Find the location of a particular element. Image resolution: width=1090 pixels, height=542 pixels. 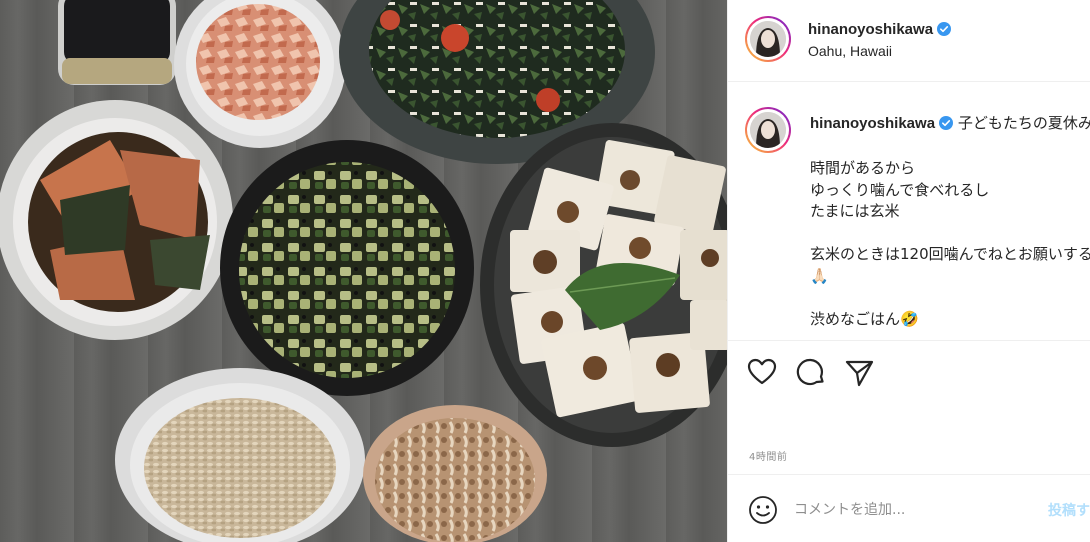

tofu-pan is located at coordinates (603, 285).